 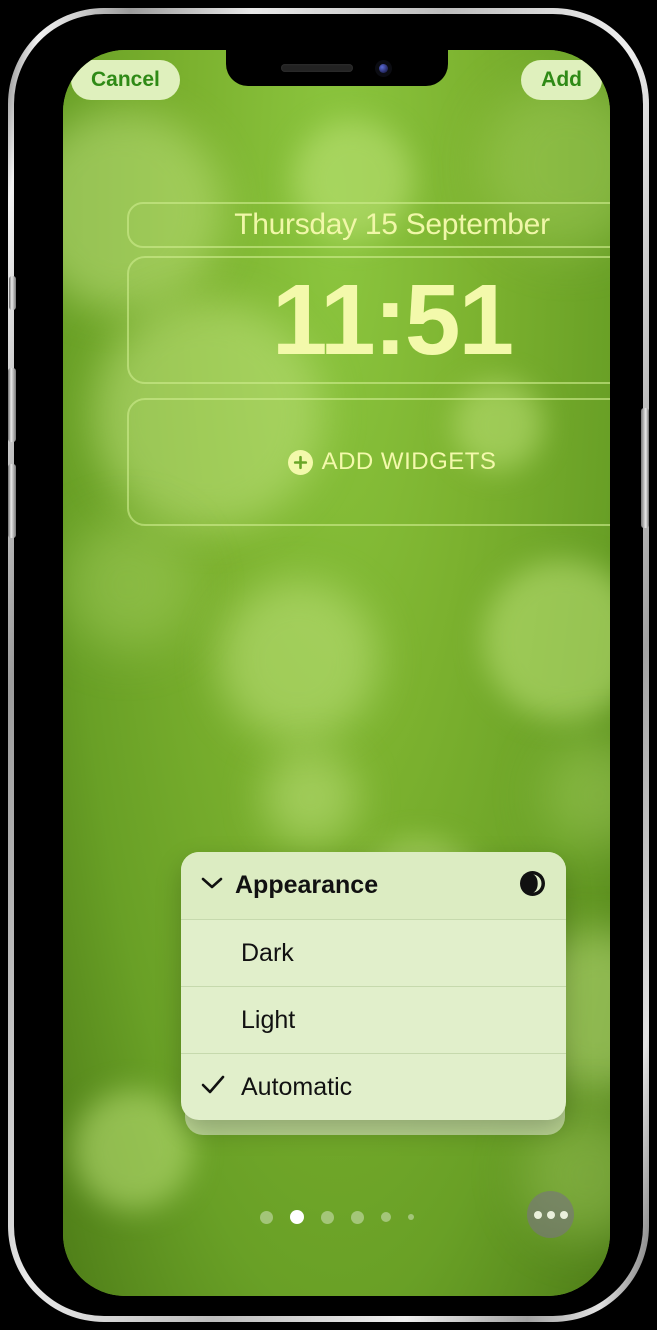 I want to click on volume-up-button, so click(x=12, y=405).